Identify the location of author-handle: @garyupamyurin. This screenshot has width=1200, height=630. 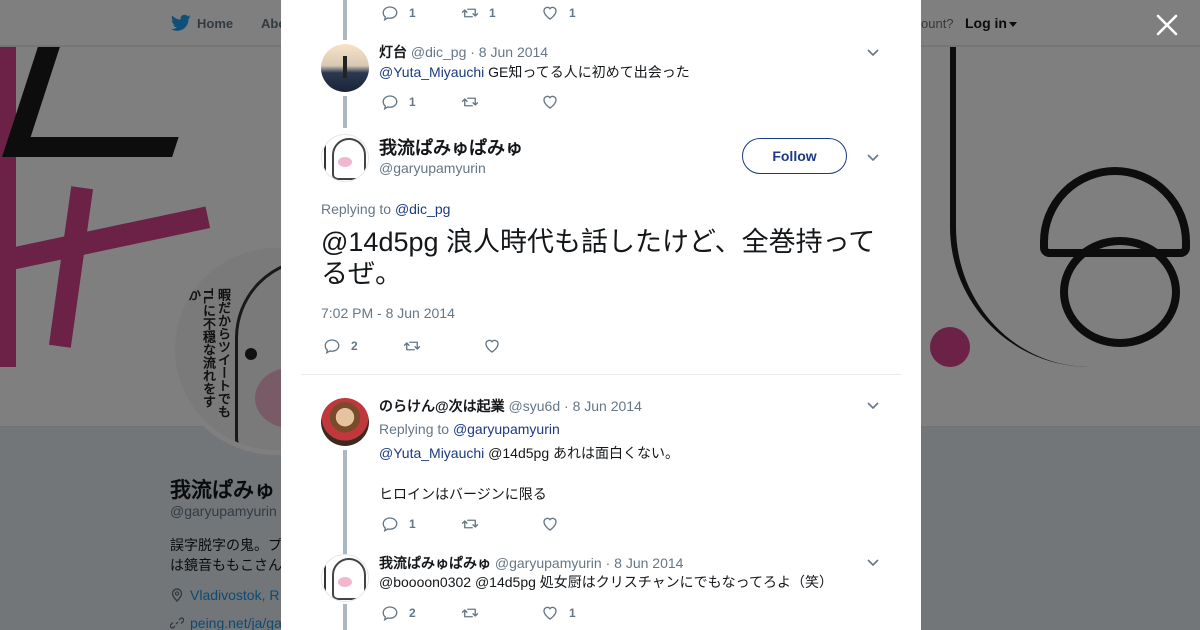
(548, 563).